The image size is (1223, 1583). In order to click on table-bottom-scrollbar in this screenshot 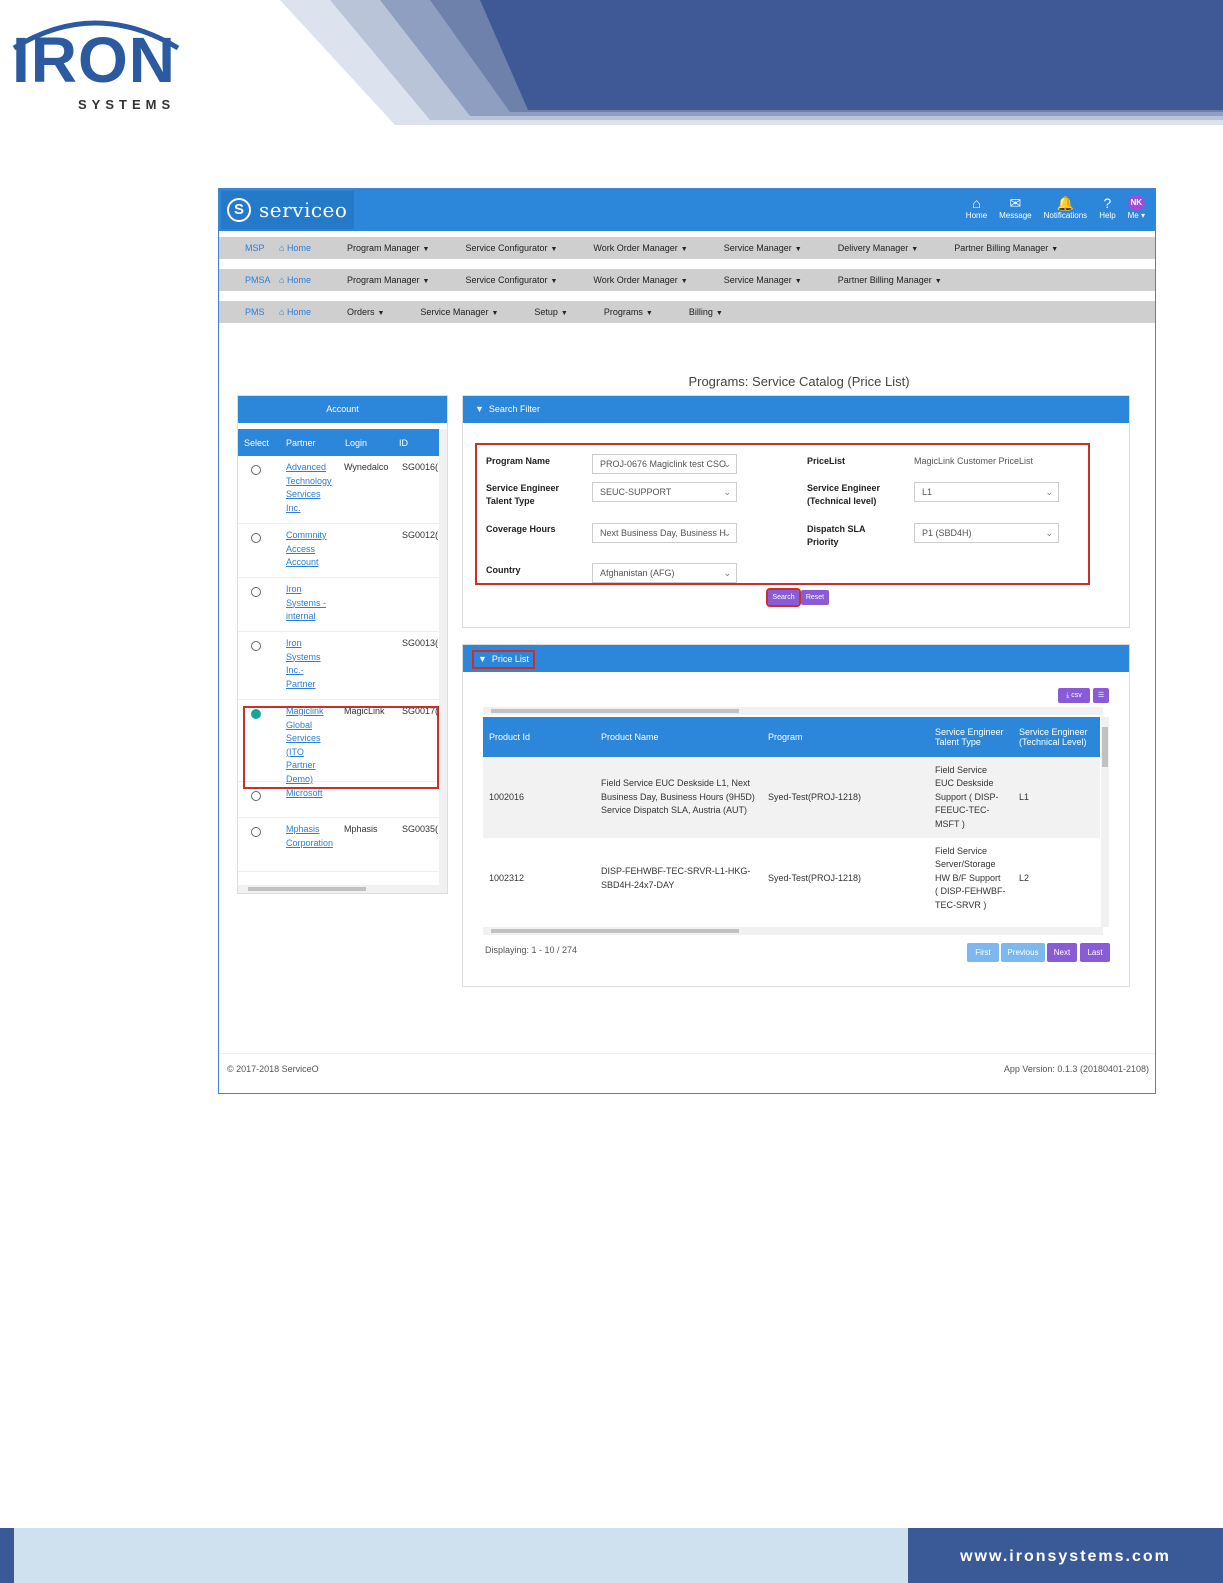, I will do `click(793, 931)`.